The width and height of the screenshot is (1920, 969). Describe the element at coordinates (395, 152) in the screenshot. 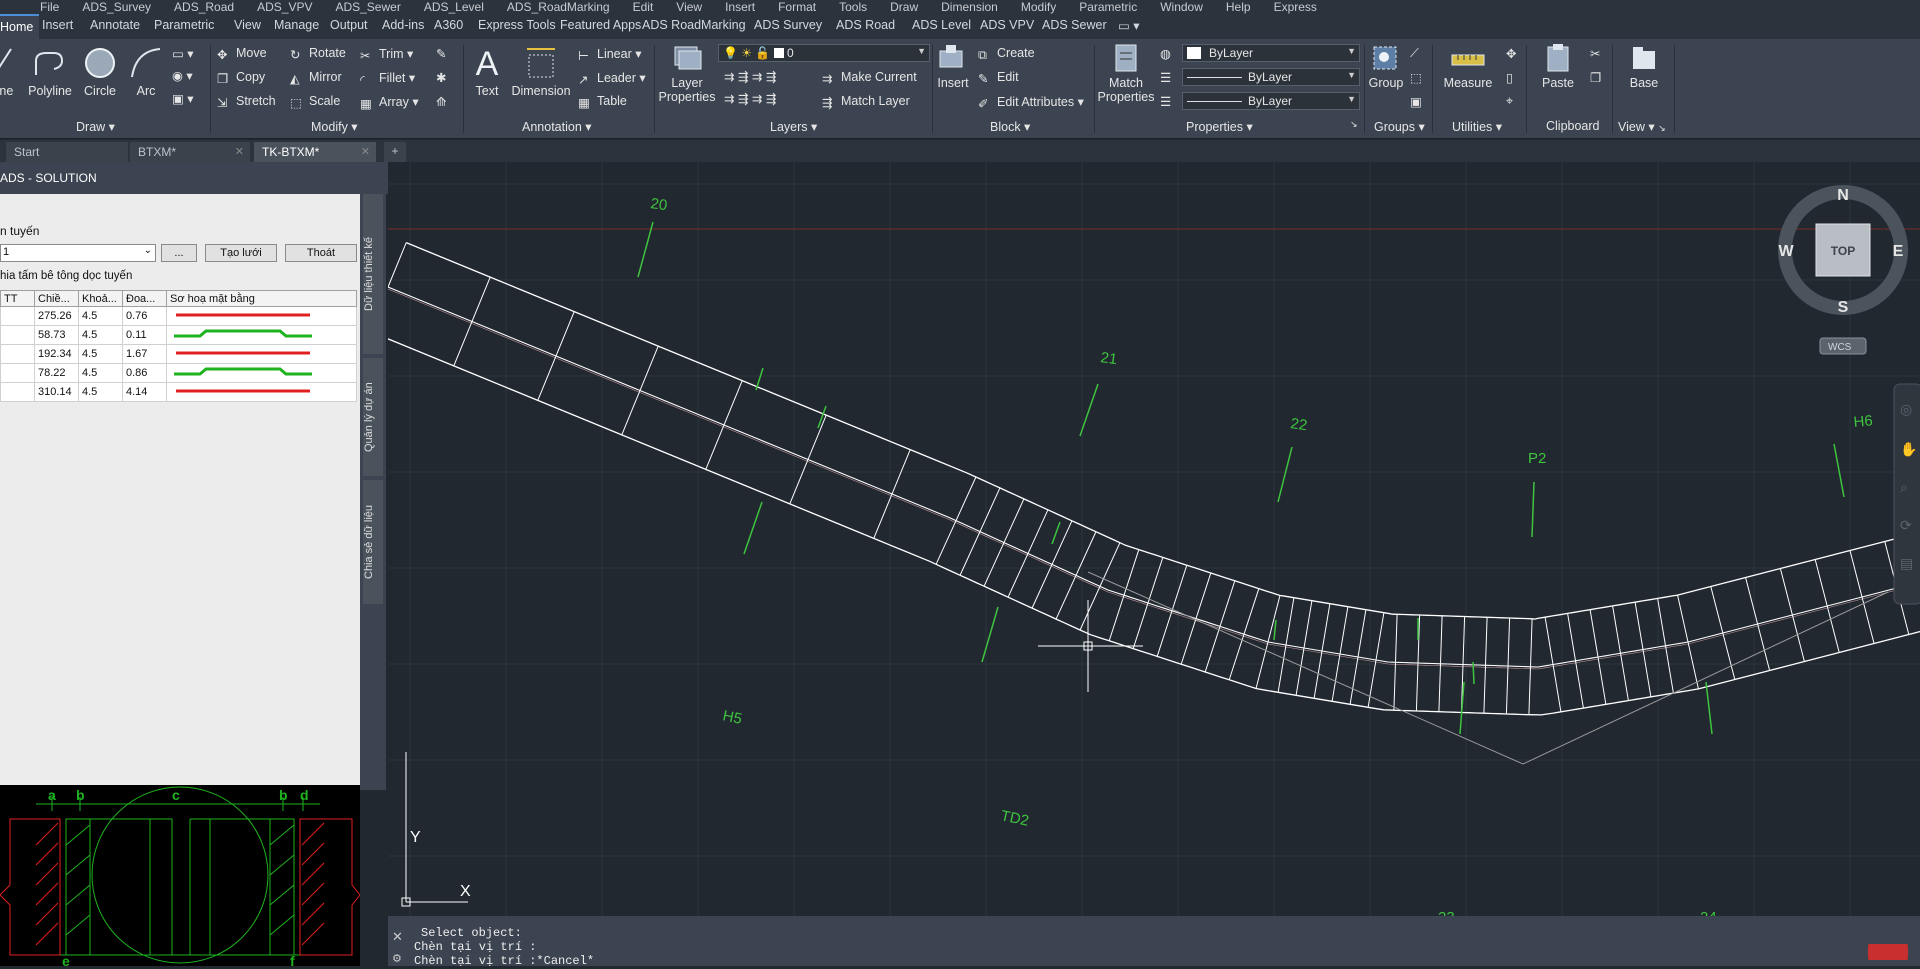

I see `new-tab-button: +` at that location.